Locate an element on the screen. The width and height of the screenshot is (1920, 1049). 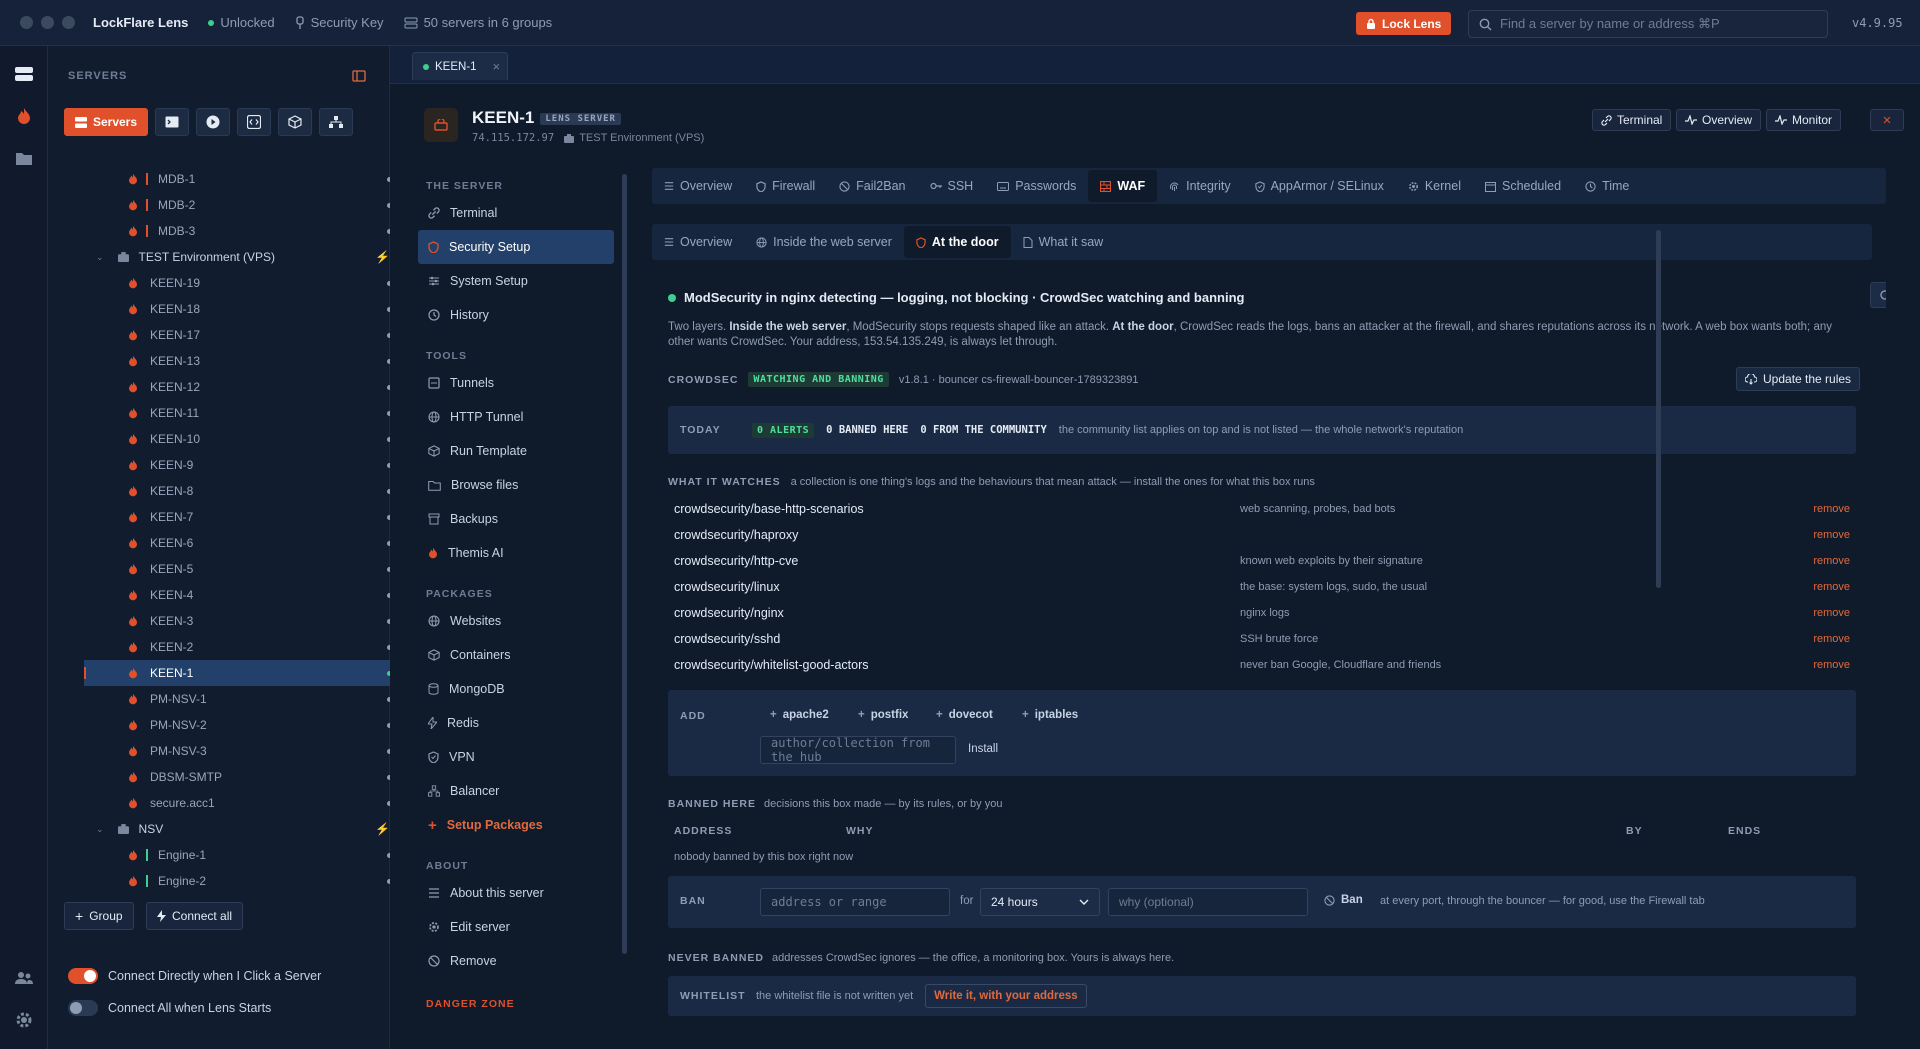
servers-view-tab: Servers is located at coordinates (106, 122).